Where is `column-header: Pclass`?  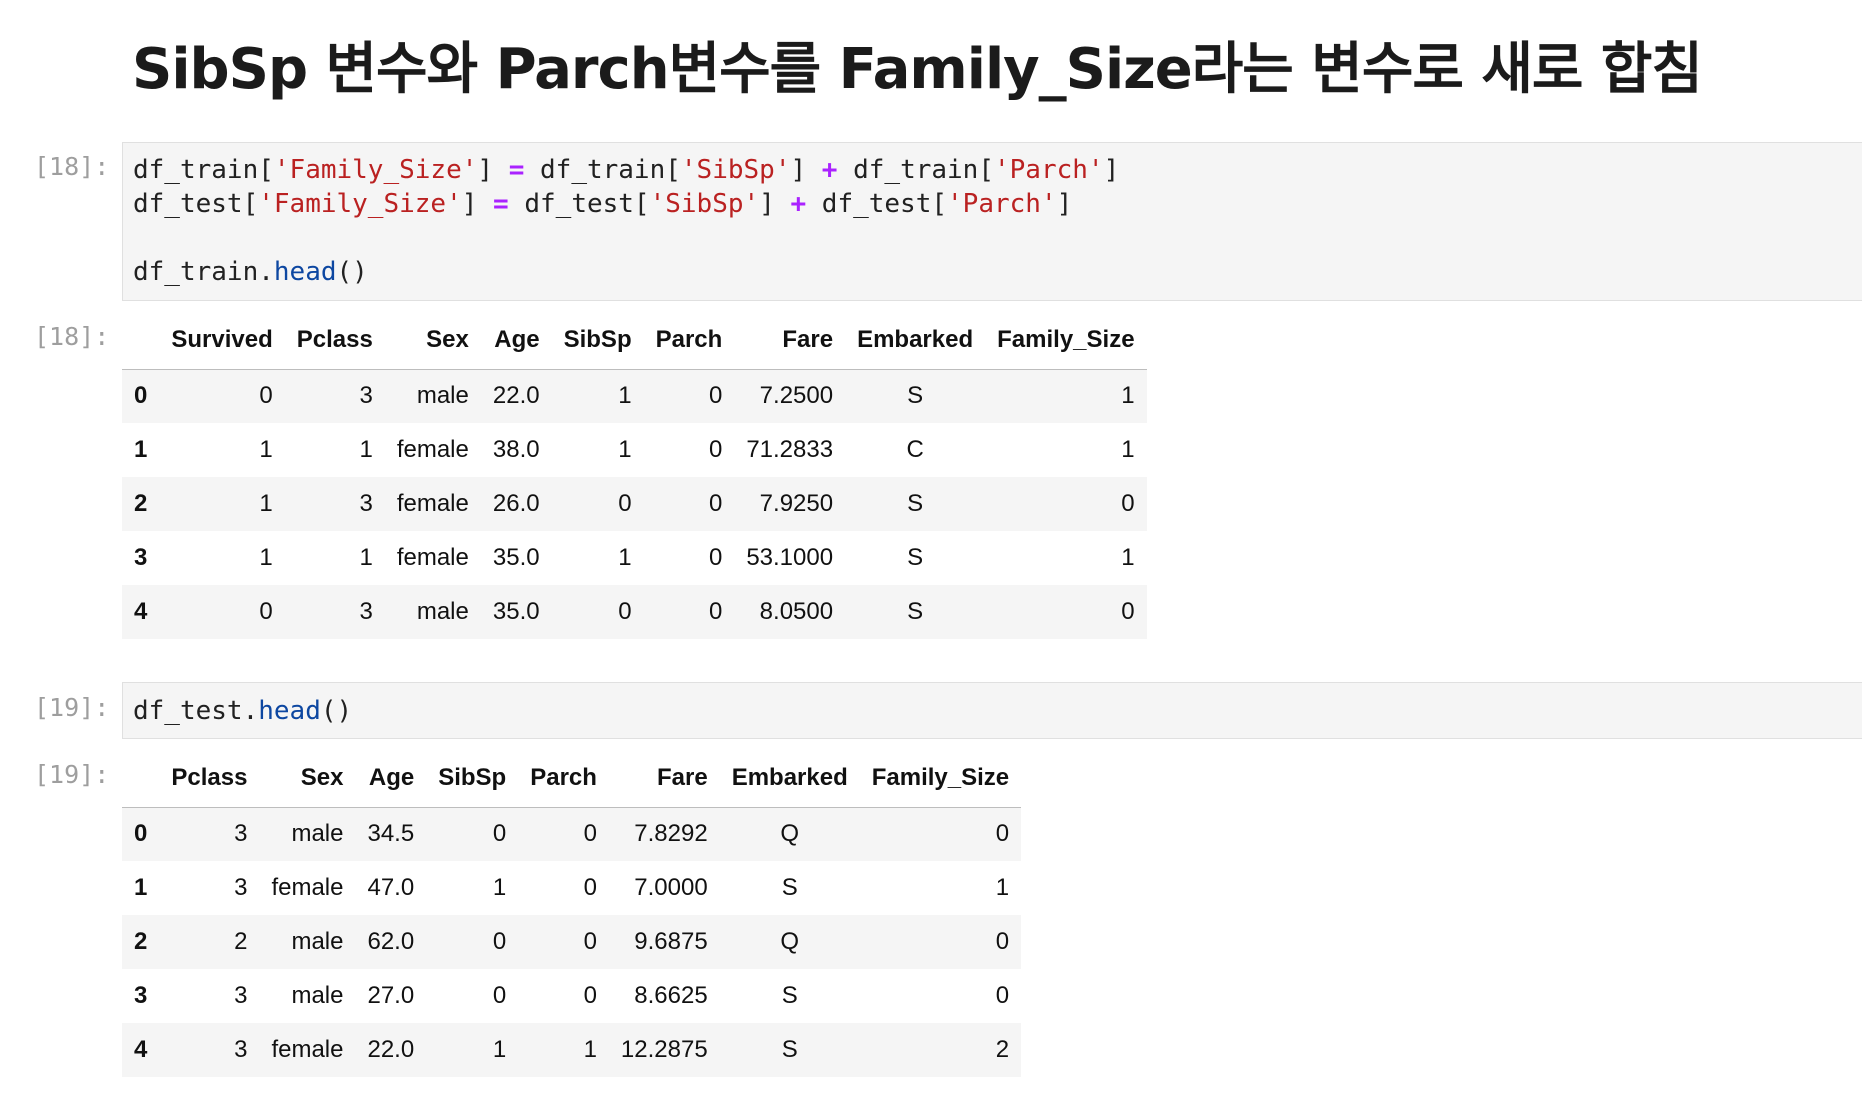
column-header: Pclass is located at coordinates (209, 779).